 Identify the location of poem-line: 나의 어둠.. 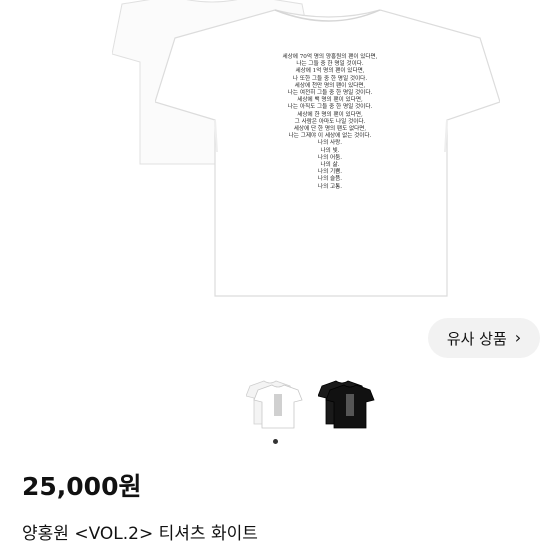
(330, 157).